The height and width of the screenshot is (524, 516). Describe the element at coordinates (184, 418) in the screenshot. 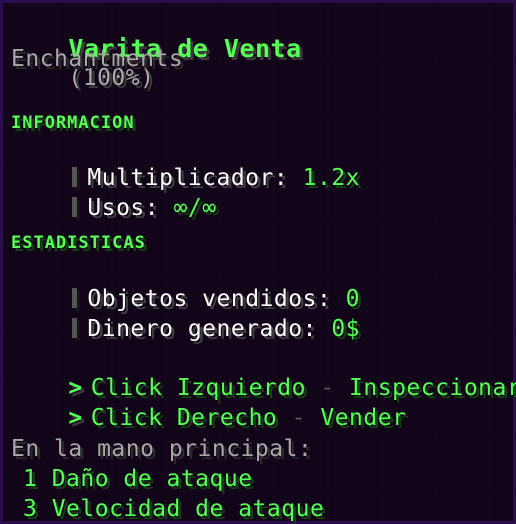

I see `right-click-label: Click Derecho` at that location.